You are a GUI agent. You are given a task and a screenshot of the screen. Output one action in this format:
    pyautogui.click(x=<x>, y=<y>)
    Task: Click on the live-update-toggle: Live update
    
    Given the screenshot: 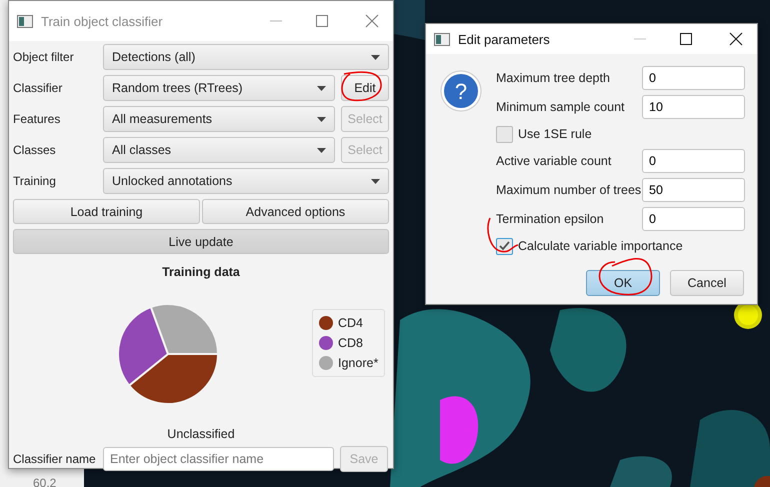 What is the action you would take?
    pyautogui.click(x=201, y=241)
    